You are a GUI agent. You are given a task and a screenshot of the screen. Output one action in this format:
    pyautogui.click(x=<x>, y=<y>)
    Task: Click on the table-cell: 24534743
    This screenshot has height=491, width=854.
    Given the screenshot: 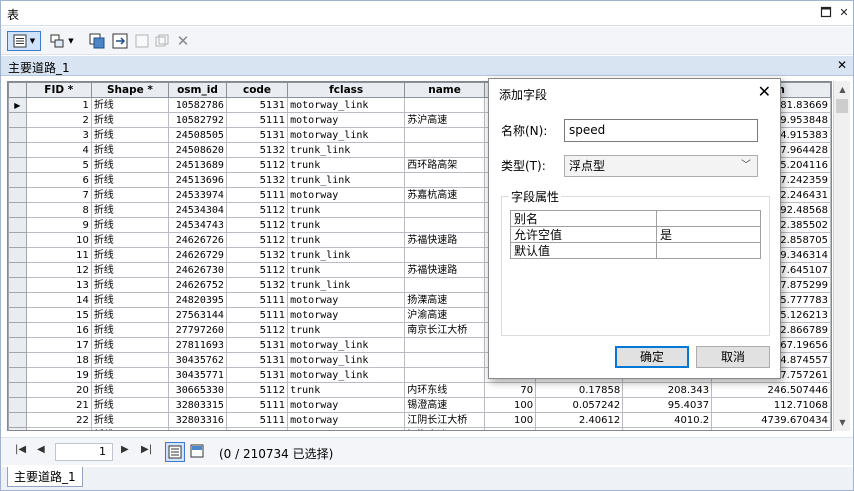 What is the action you would take?
    pyautogui.click(x=197, y=225)
    